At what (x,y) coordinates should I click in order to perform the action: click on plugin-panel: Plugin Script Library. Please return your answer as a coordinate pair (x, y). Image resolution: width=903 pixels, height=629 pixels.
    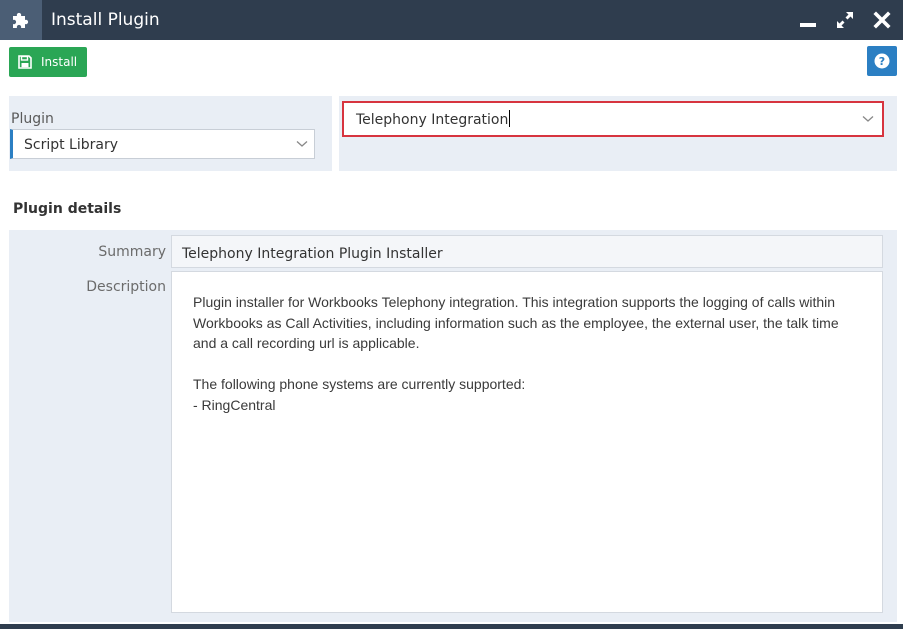
    Looking at the image, I should click on (170, 133).